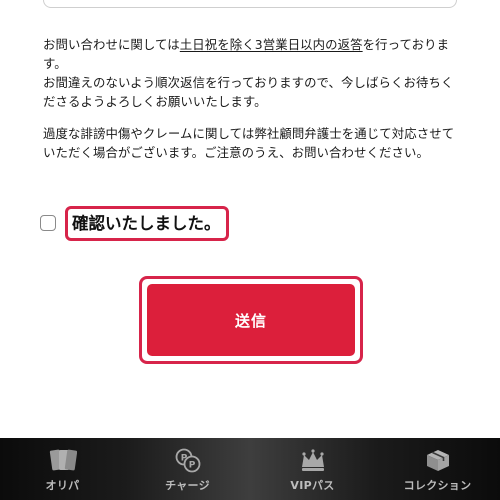 The width and height of the screenshot is (500, 500). I want to click on confirm-checkbox, so click(48, 223).